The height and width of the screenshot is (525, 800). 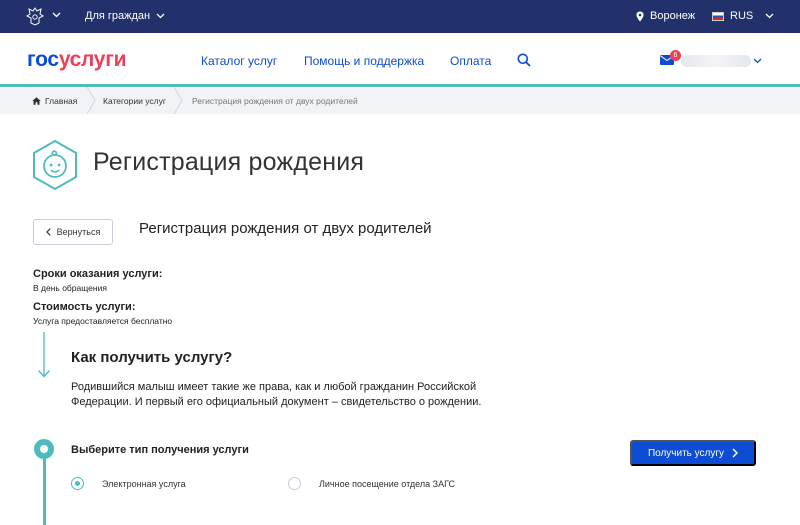 I want to click on breadcrumb-label: Категории услуг, so click(x=134, y=101).